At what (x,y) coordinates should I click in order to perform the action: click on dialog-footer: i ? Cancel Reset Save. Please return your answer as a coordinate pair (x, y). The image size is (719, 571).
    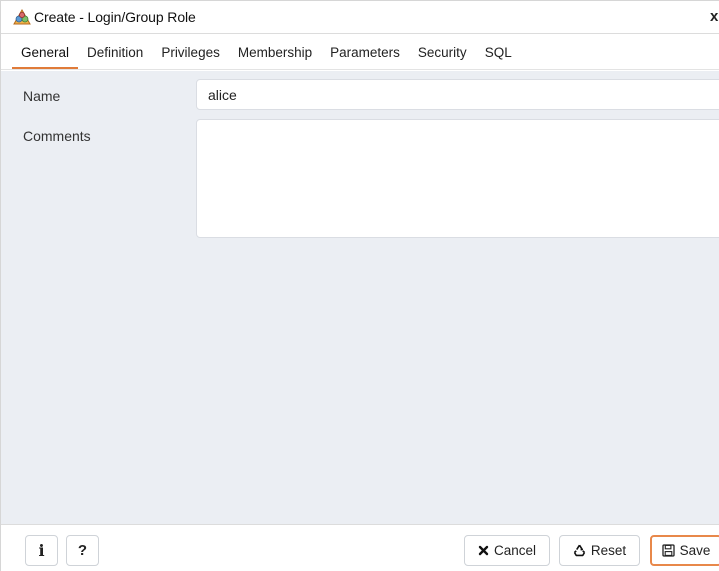
    Looking at the image, I should click on (360, 547).